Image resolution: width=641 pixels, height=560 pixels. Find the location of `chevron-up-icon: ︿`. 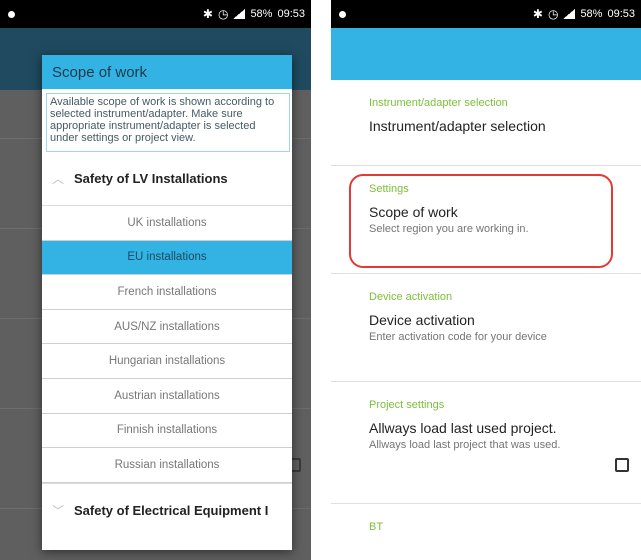

chevron-up-icon: ︿ is located at coordinates (57, 179).